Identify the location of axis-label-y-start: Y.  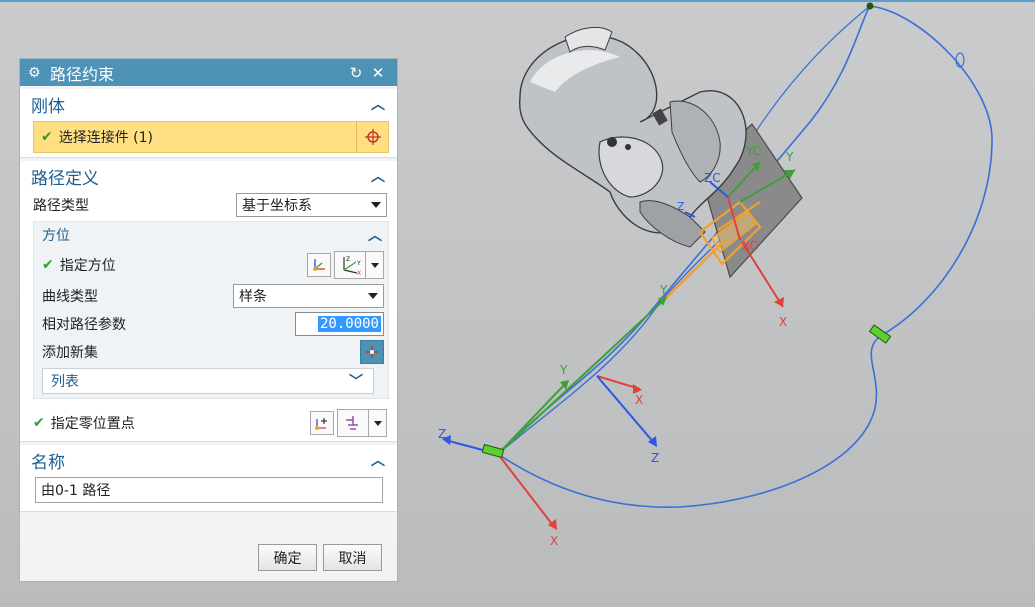
(563, 370).